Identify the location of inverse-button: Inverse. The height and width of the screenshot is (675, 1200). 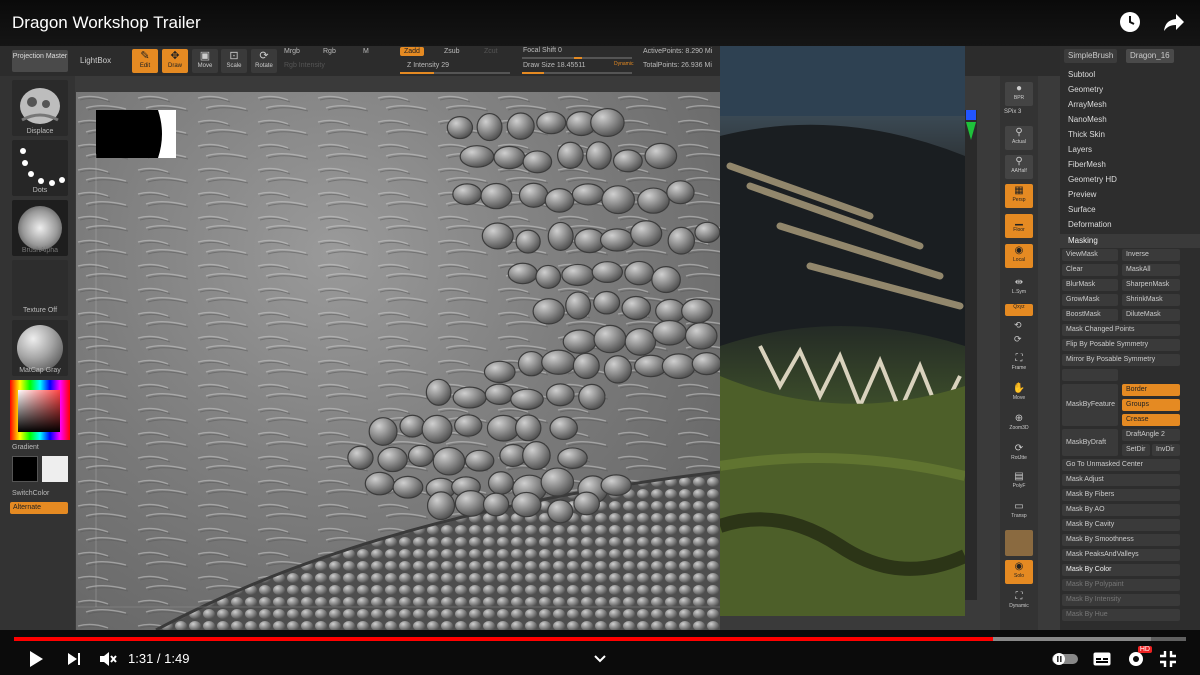
(1151, 255).